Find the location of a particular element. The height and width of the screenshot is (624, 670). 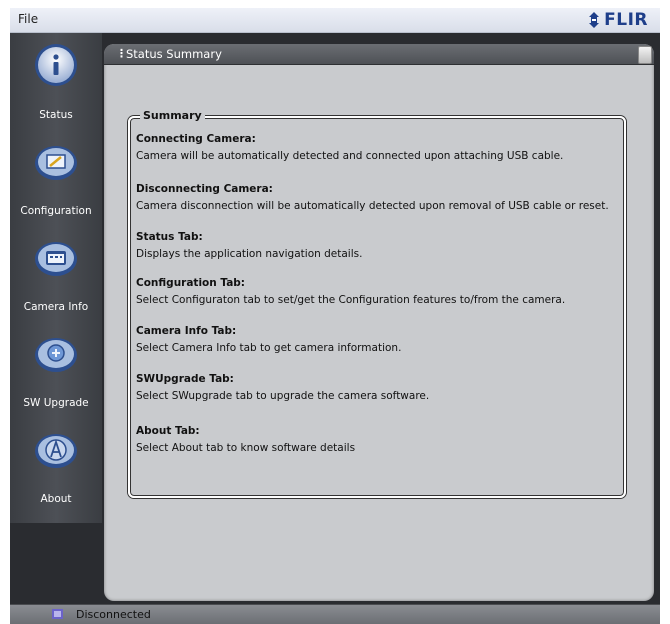

section-title: SWUpgrade Tab: is located at coordinates (185, 379).